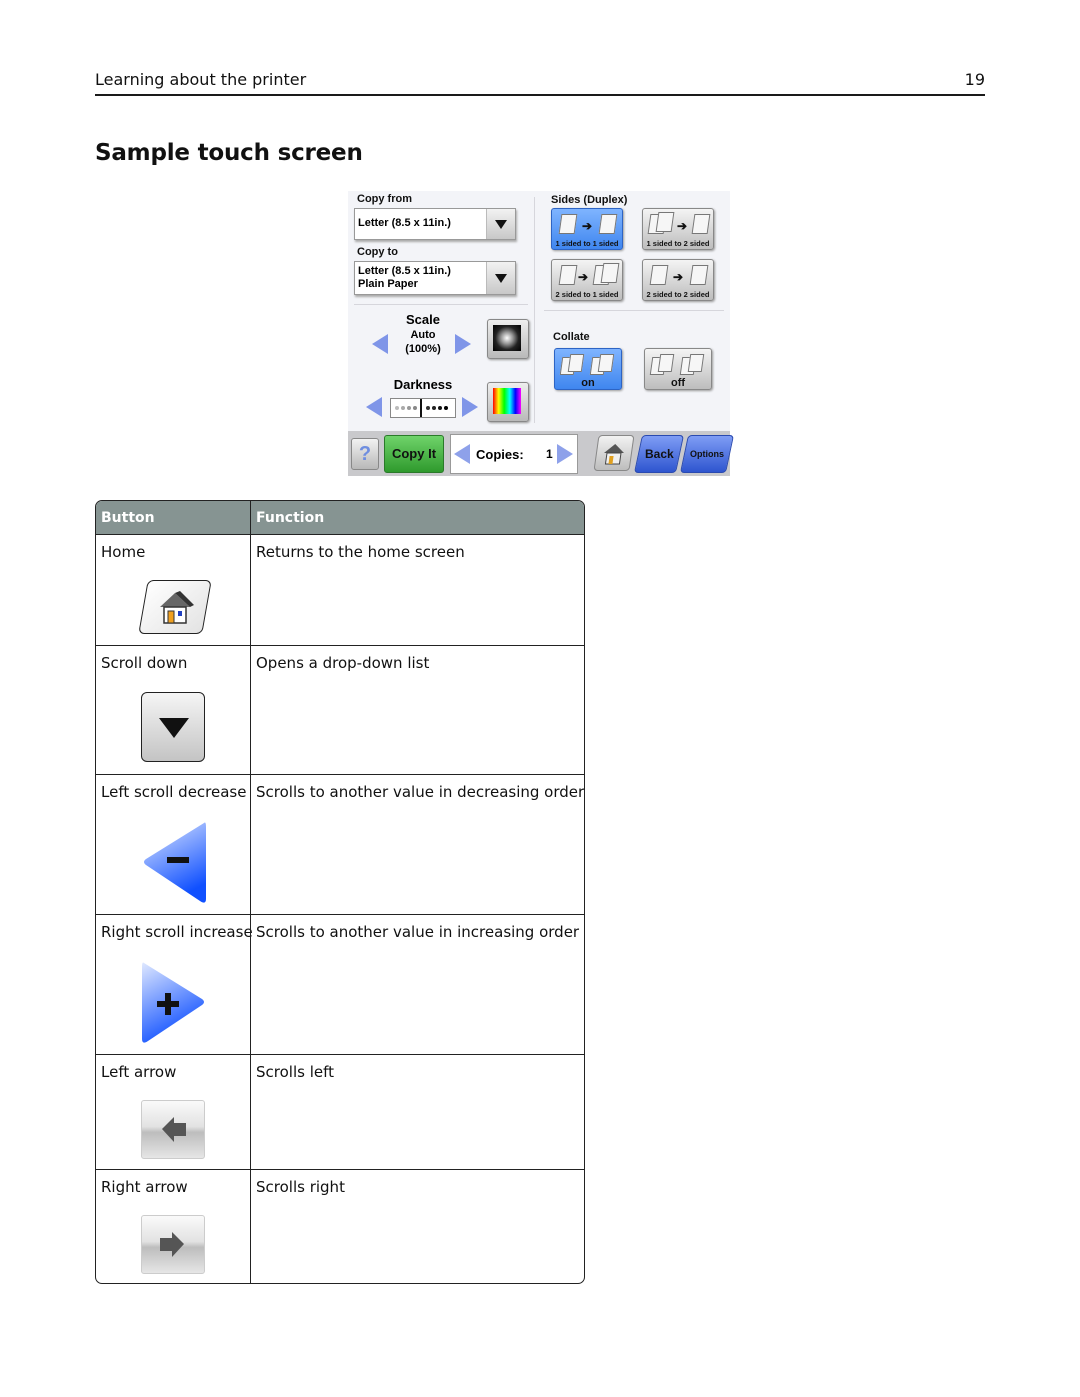  Describe the element at coordinates (340, 1112) in the screenshot. I see `table-row: Left arrow Scrolls left` at that location.